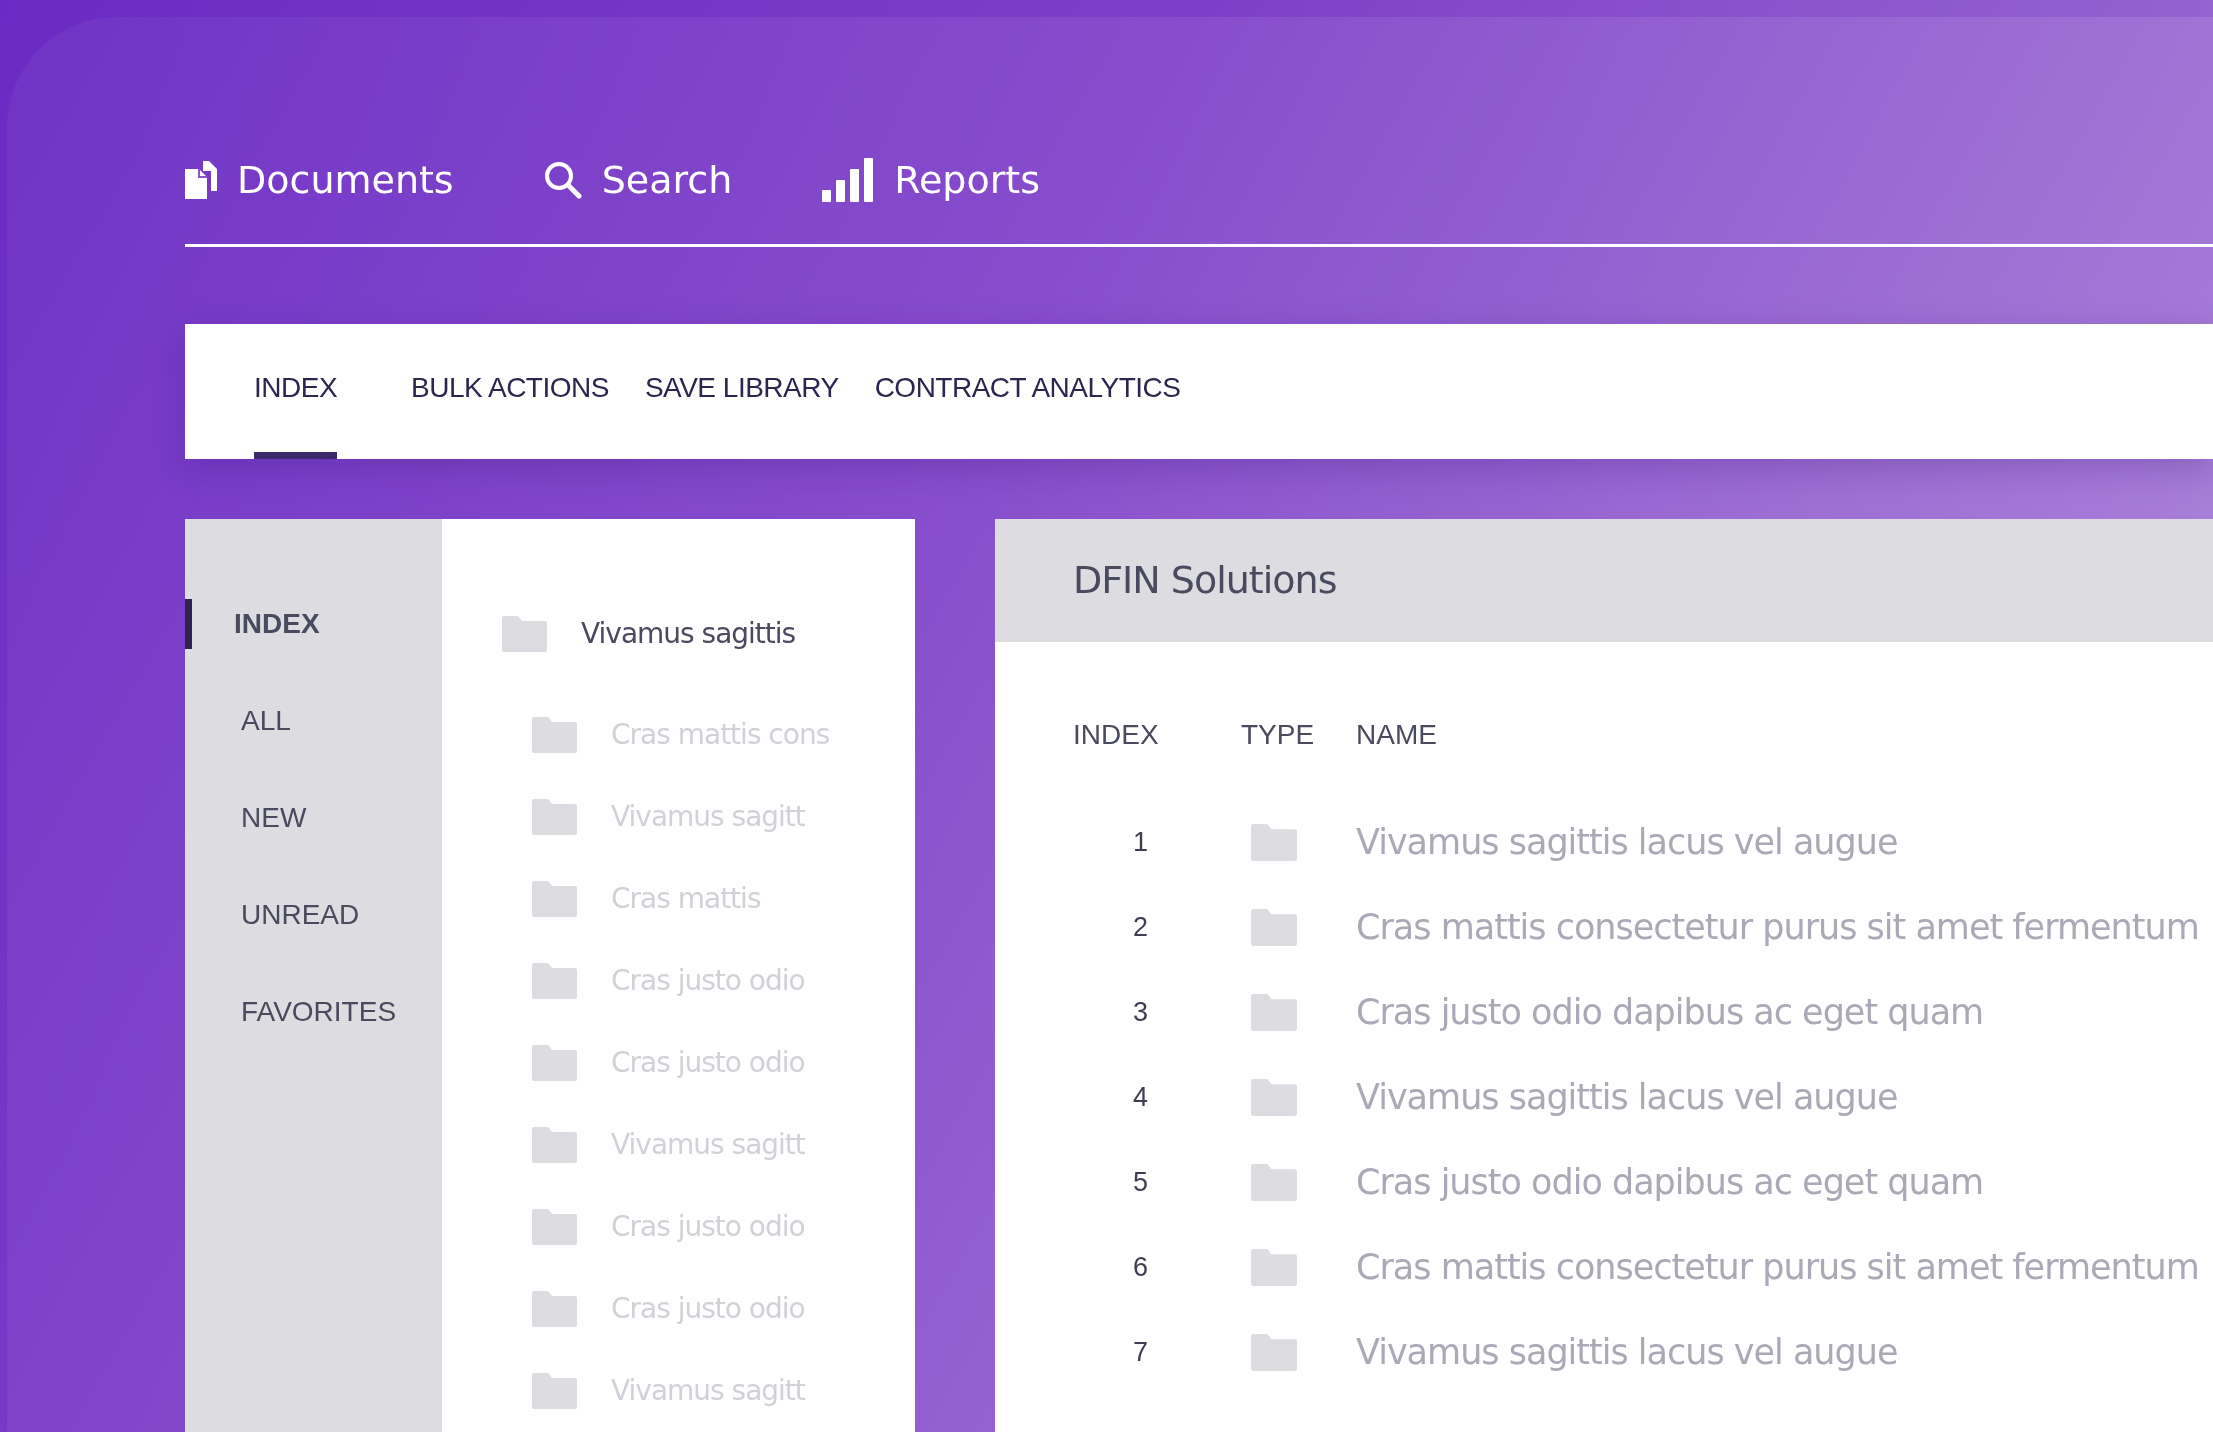 The width and height of the screenshot is (2213, 1432). What do you see at coordinates (313, 1011) in the screenshot?
I see `sidebar-item: FAVORITES` at bounding box center [313, 1011].